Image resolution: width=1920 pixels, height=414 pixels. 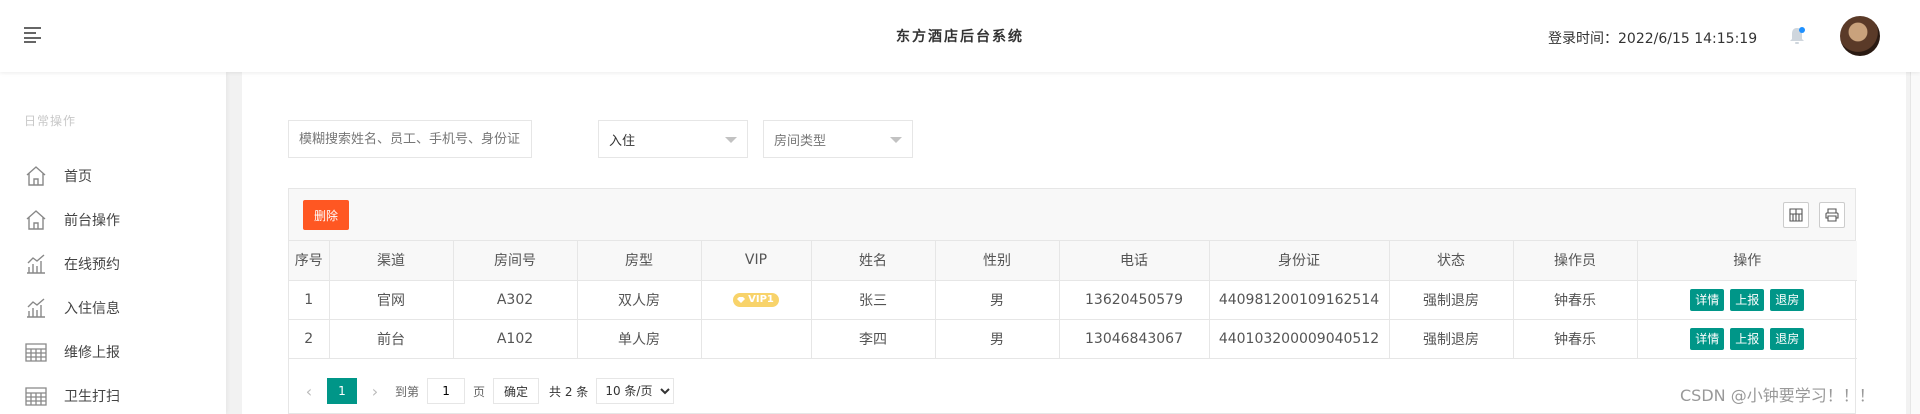 What do you see at coordinates (1299, 261) in the screenshot?
I see `column-header: 身份证` at bounding box center [1299, 261].